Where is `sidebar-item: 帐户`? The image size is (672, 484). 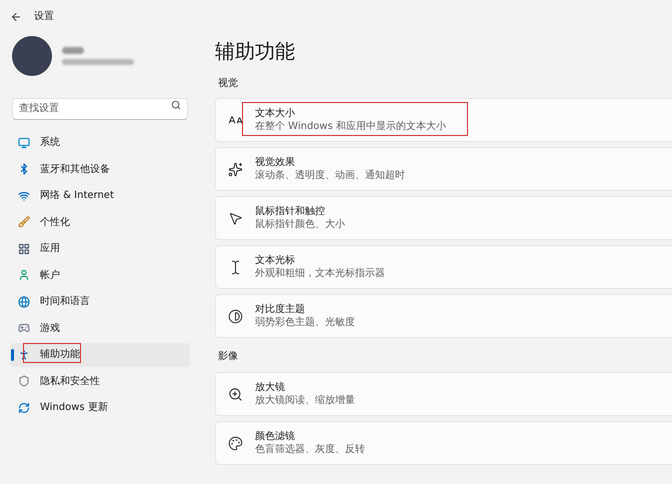
sidebar-item: 帐户 is located at coordinates (100, 275).